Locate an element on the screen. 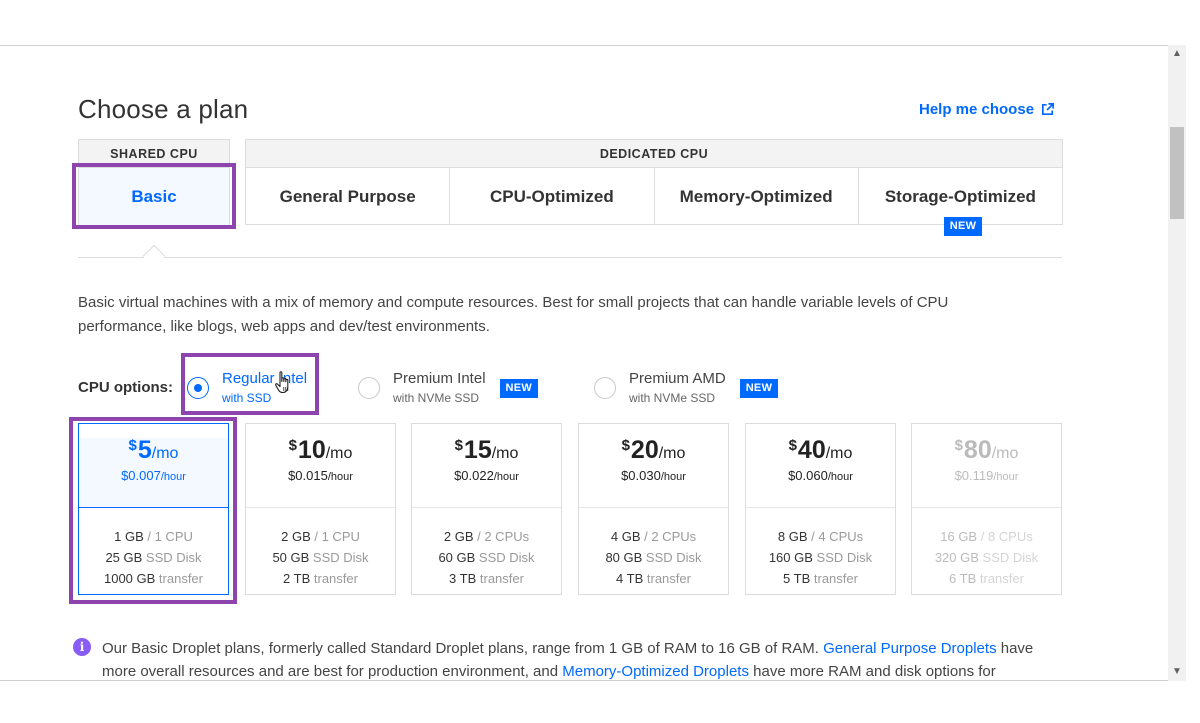  memory-value: 8 GB is located at coordinates (792, 536).